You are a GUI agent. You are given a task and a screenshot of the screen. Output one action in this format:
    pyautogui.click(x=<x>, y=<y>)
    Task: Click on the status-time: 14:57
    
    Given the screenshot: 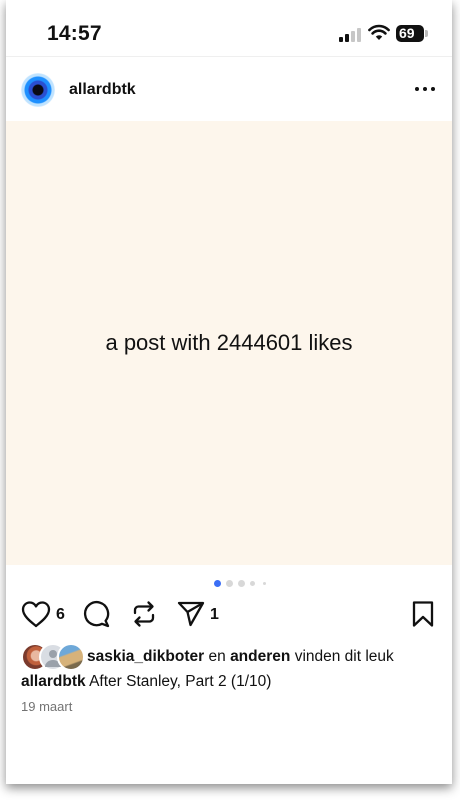 What is the action you would take?
    pyautogui.click(x=74, y=33)
    